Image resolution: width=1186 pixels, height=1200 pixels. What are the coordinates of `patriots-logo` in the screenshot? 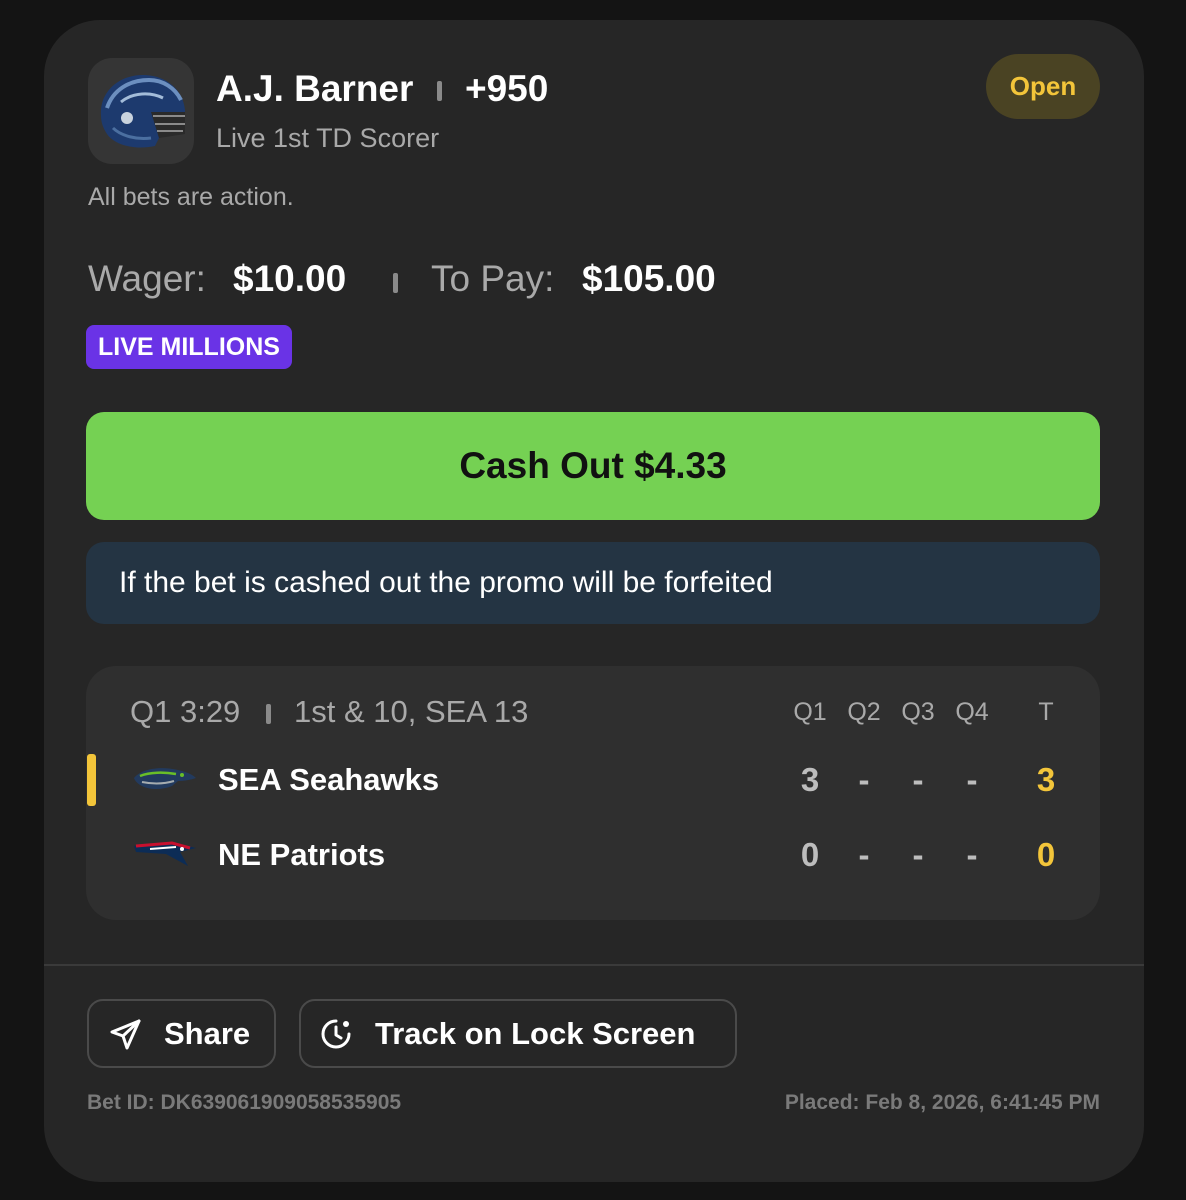 It's located at (165, 853).